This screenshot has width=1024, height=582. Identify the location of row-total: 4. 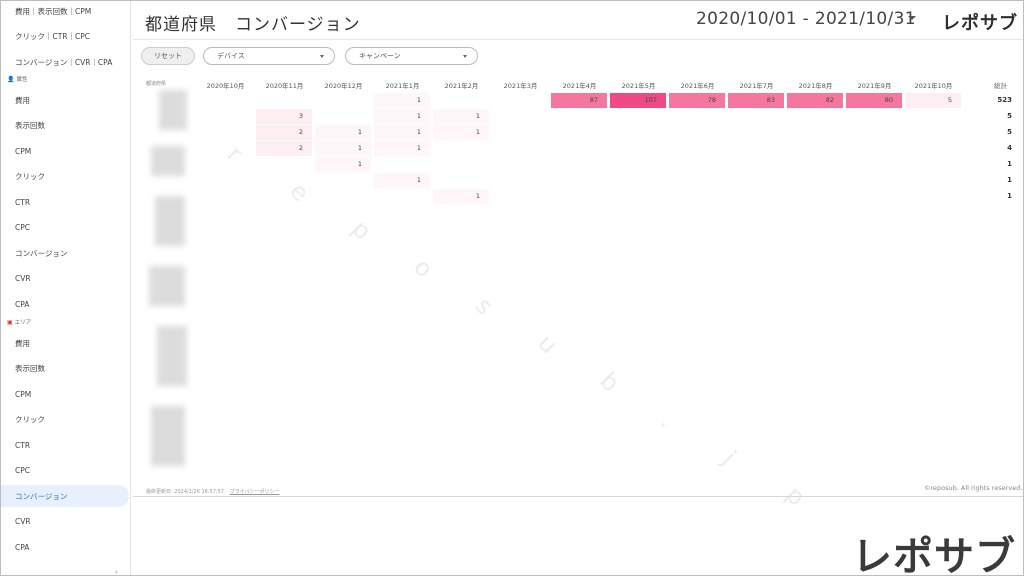
(1009, 148).